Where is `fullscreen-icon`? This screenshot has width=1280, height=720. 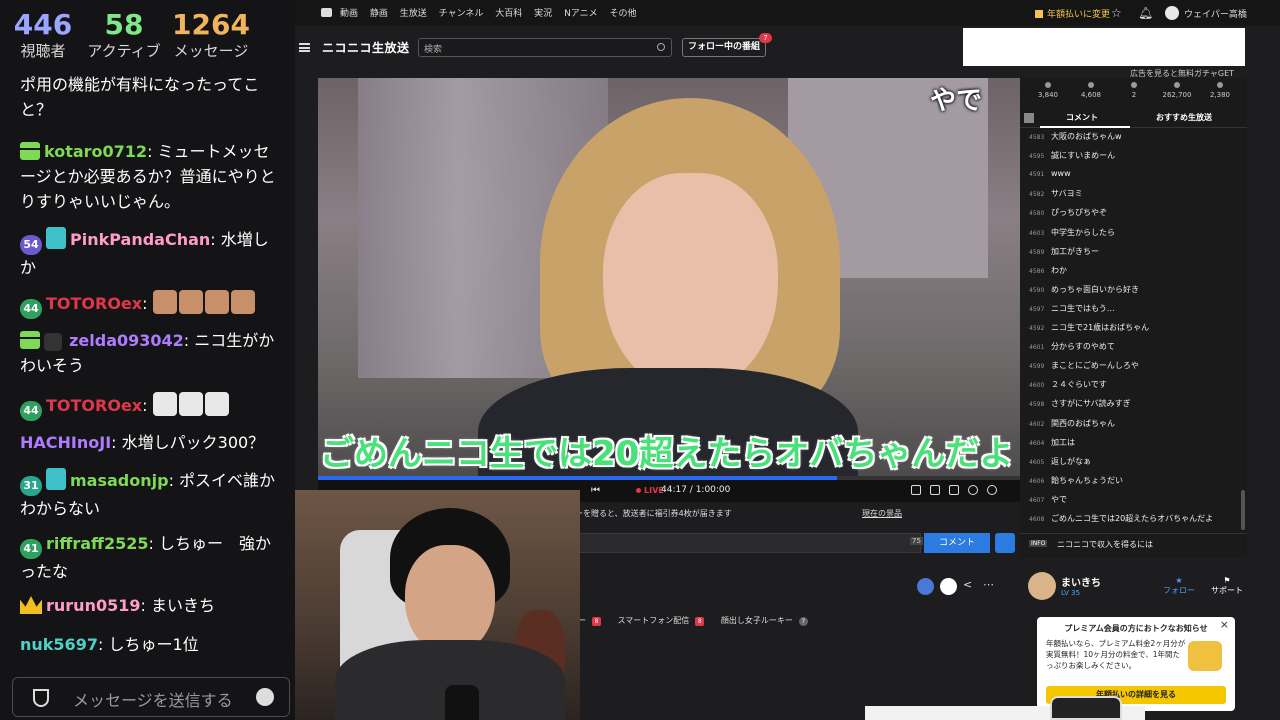
fullscreen-icon is located at coordinates (954, 490).